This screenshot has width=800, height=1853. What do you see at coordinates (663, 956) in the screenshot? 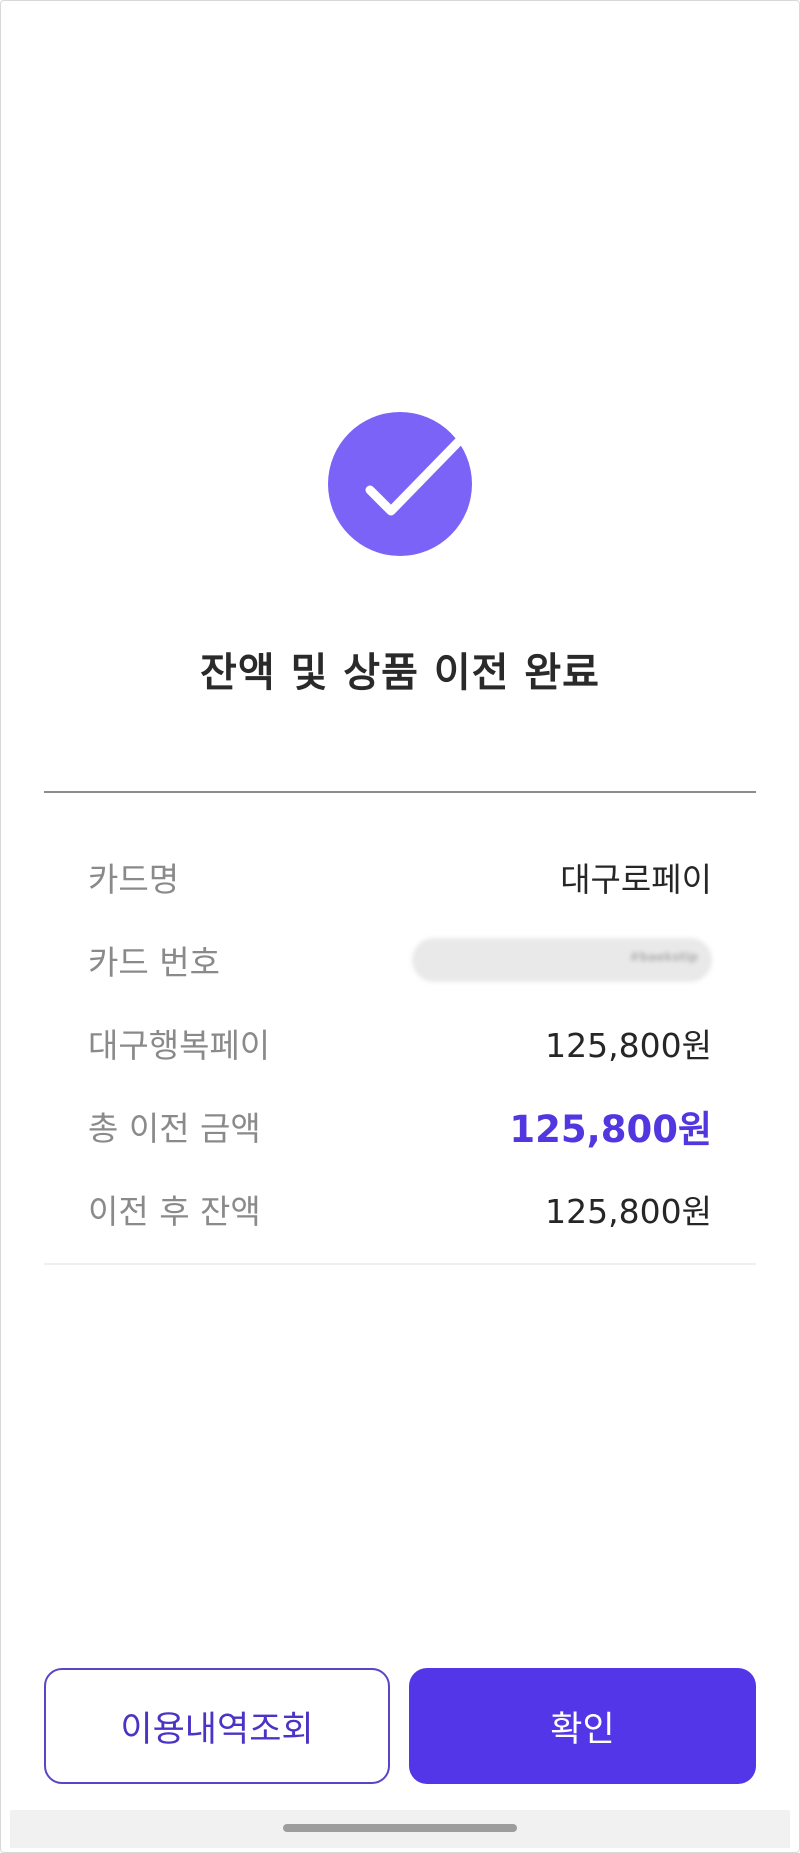
I see `watermark-text: #baekstip` at bounding box center [663, 956].